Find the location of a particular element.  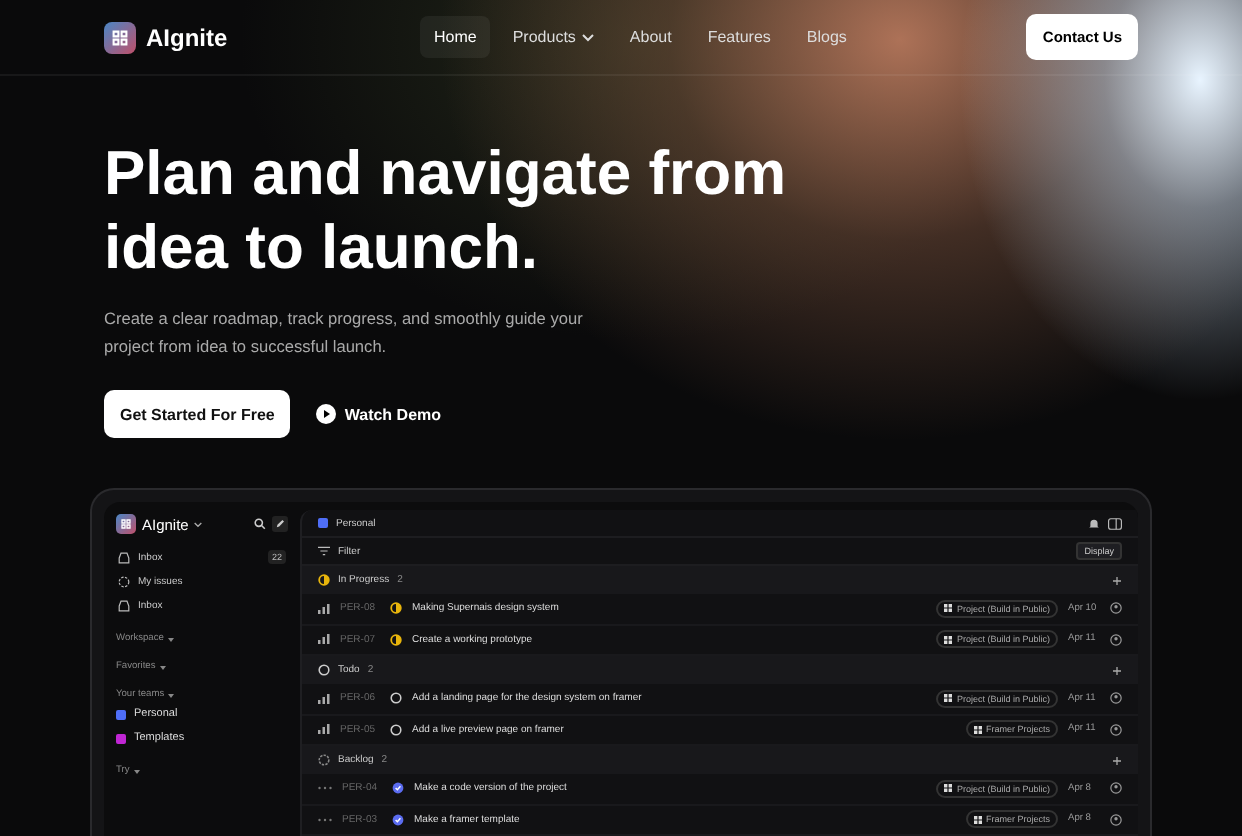

nav-link: About is located at coordinates (650, 37).